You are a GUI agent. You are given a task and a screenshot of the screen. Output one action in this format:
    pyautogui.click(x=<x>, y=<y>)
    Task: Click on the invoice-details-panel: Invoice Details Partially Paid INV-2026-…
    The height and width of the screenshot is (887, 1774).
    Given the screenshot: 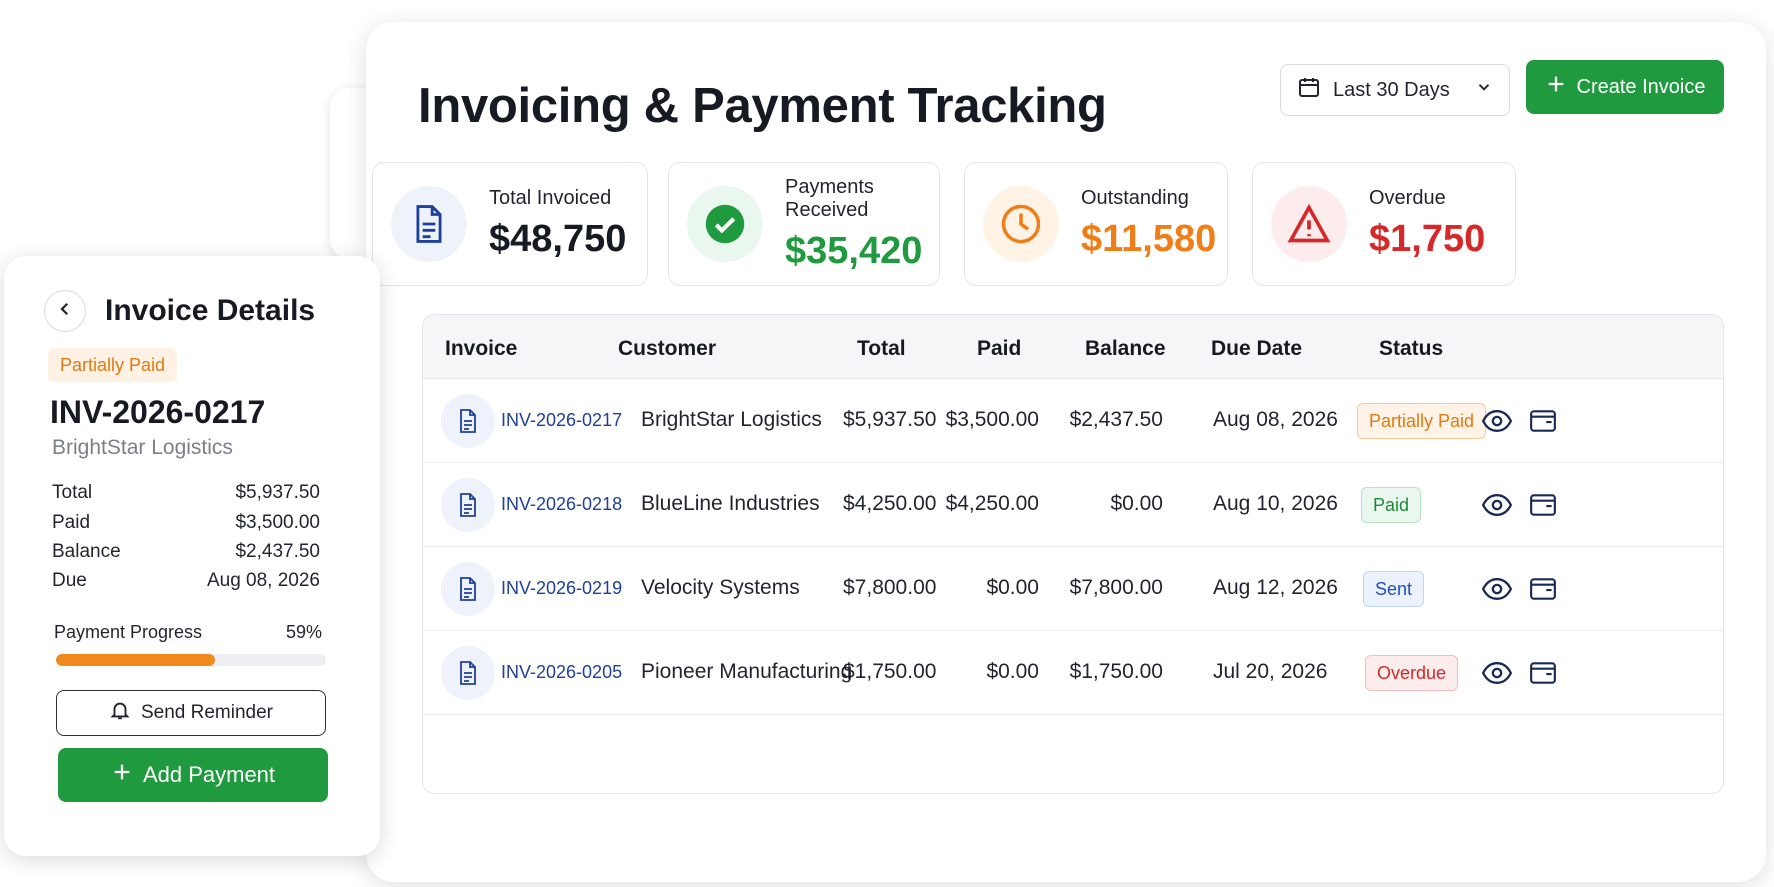 What is the action you would take?
    pyautogui.click(x=192, y=556)
    